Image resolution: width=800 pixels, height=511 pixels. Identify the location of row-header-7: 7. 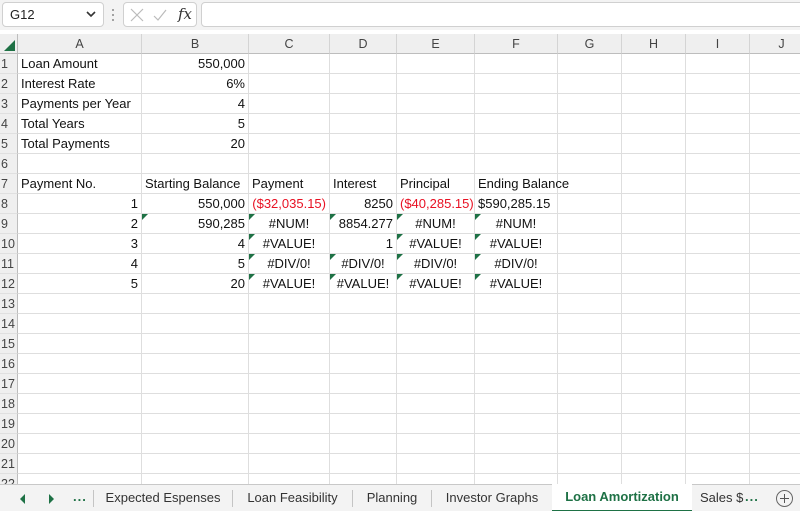
(9, 184).